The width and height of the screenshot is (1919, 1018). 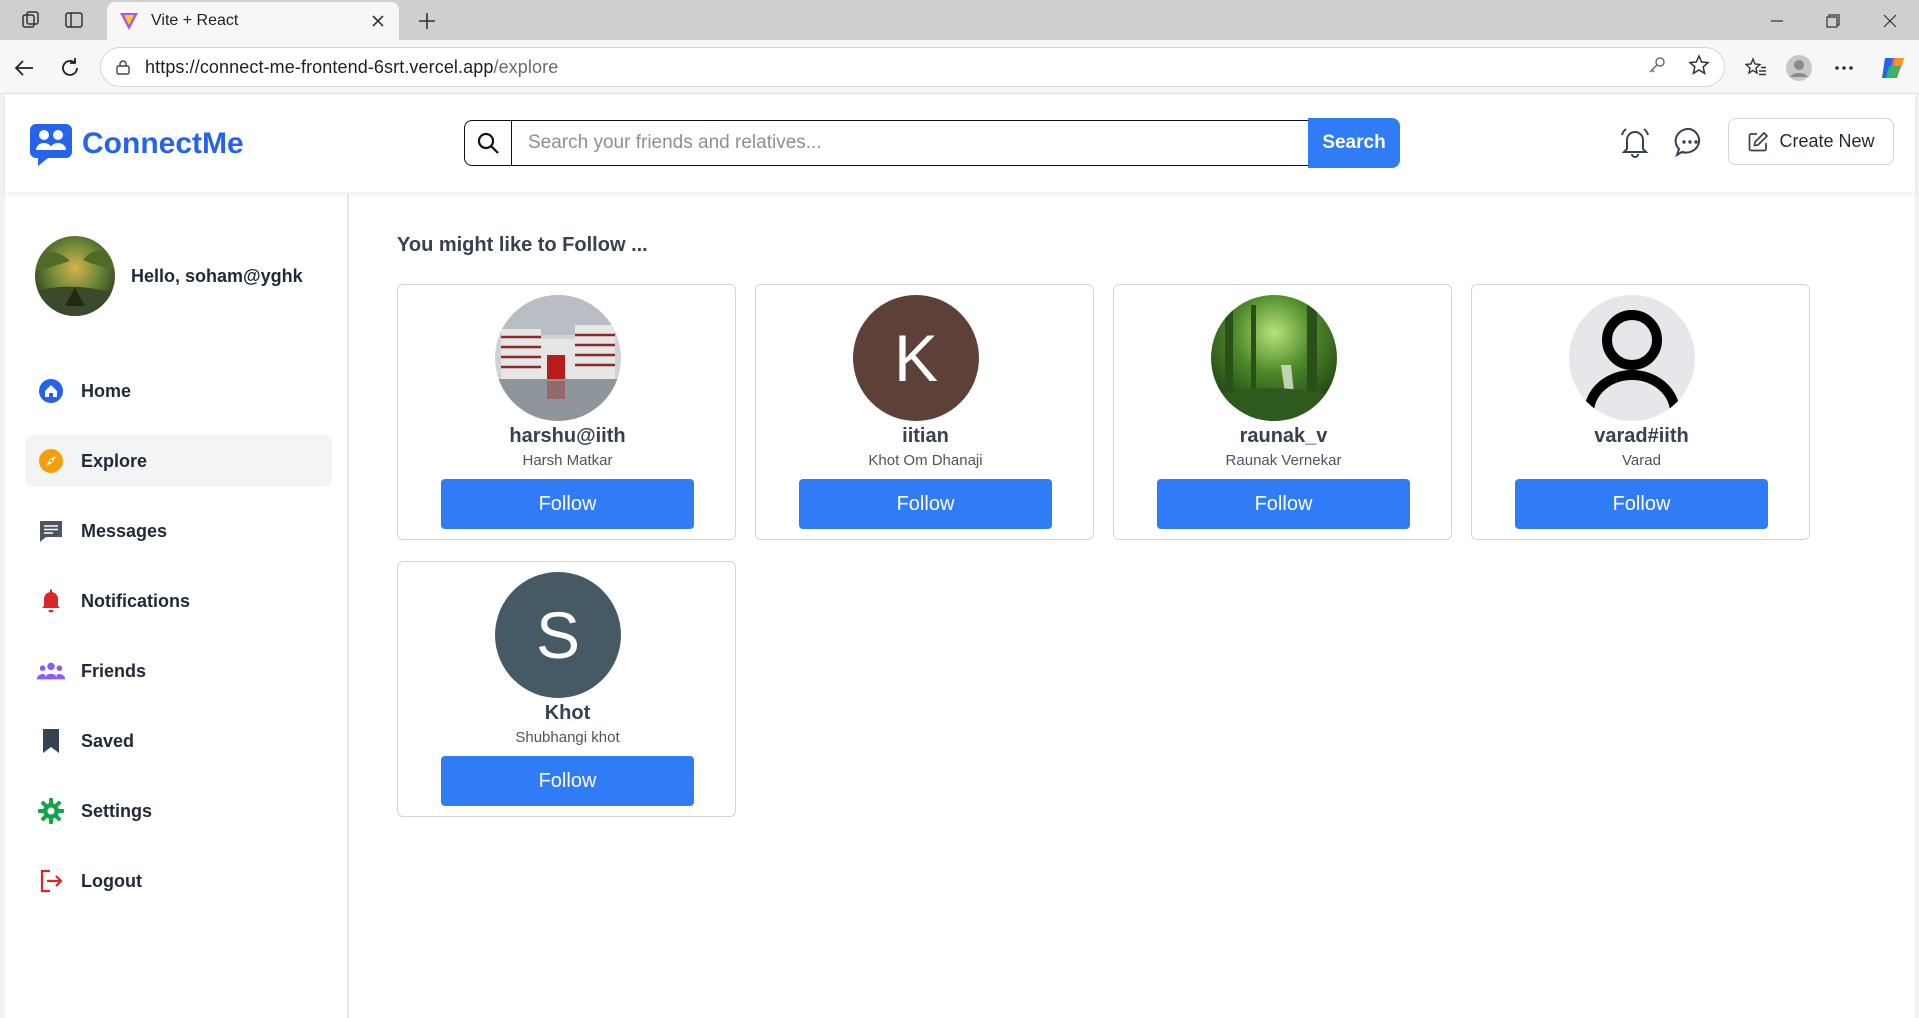 I want to click on search-input, so click(x=910, y=143).